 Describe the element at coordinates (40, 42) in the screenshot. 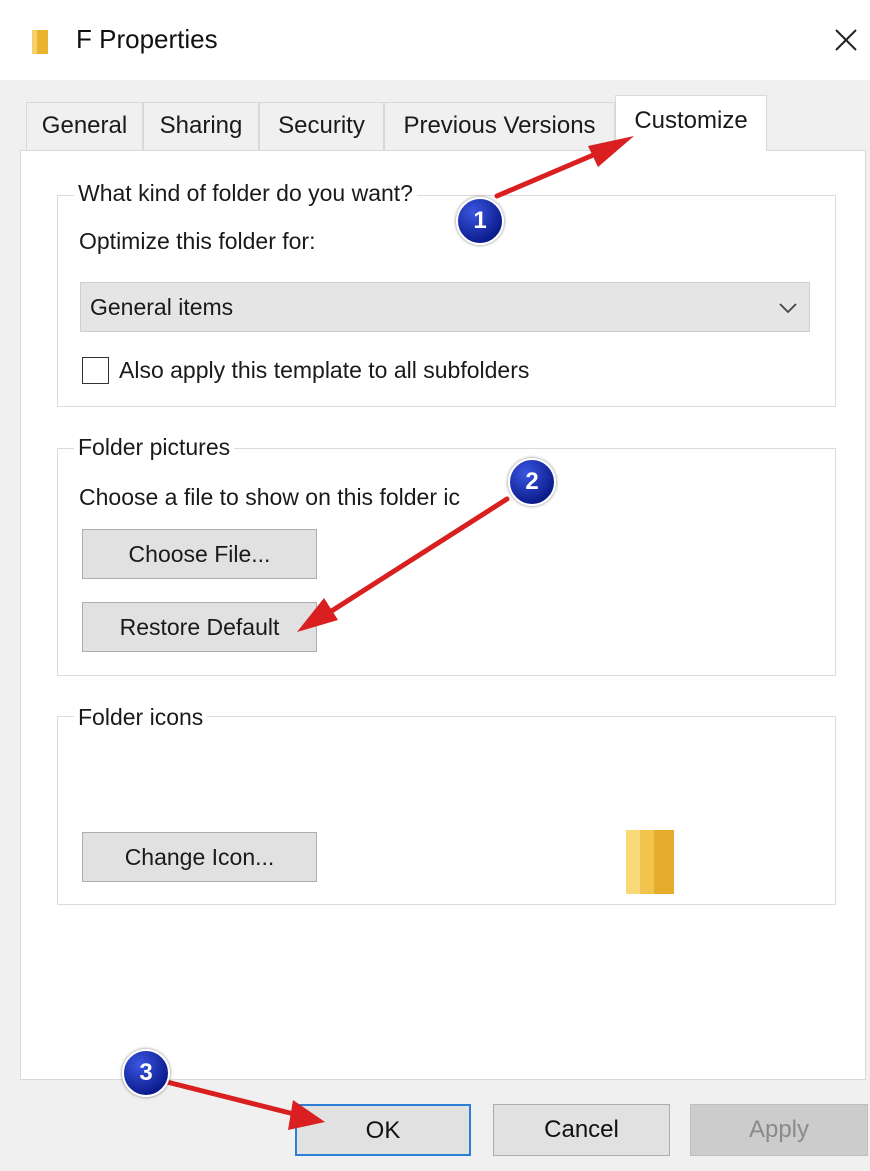

I see `folder-icon` at that location.